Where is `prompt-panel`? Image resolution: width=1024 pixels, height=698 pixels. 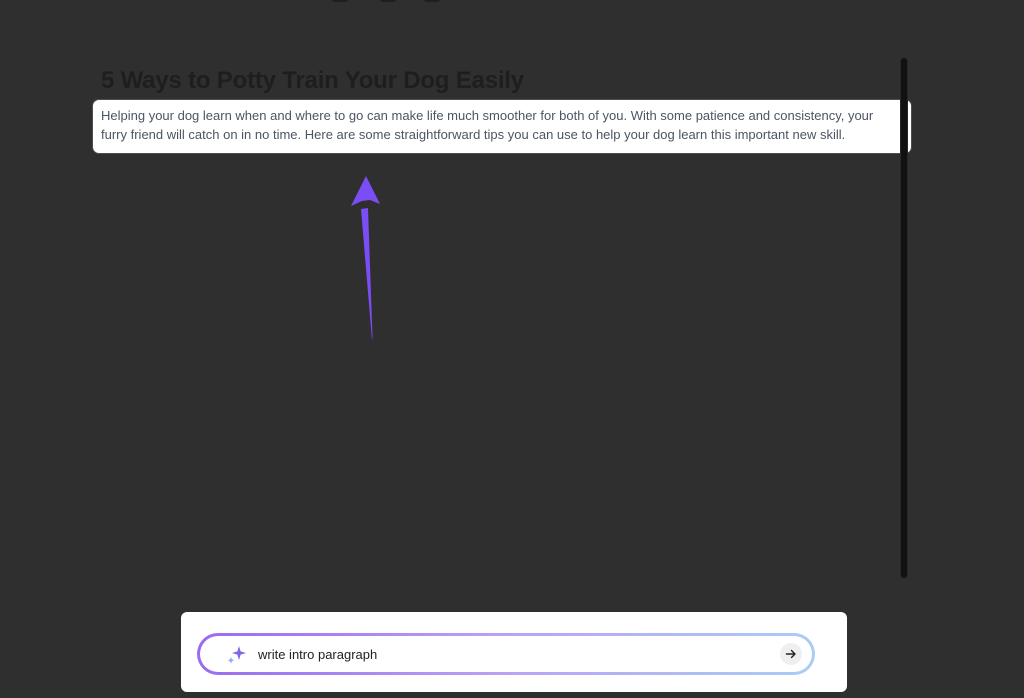
prompt-panel is located at coordinates (514, 652).